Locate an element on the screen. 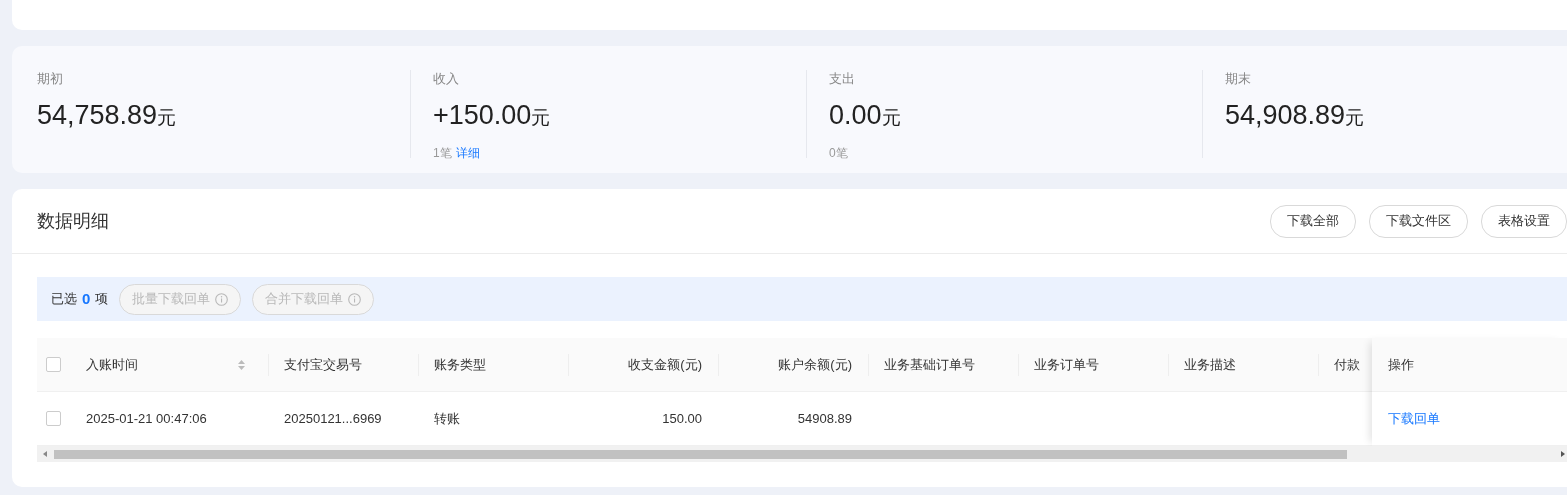  table-cell-text: 转账 is located at coordinates (447, 418).